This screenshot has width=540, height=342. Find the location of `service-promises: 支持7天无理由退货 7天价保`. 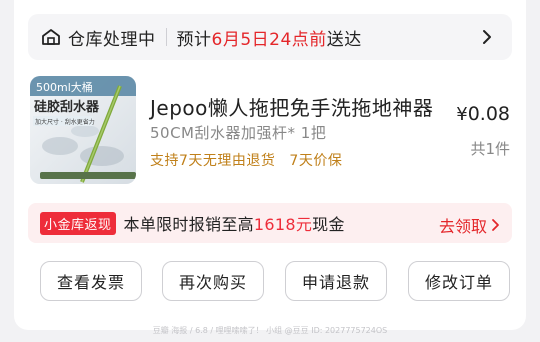

service-promises: 支持7天无理由退货 7天价保 is located at coordinates (246, 160).